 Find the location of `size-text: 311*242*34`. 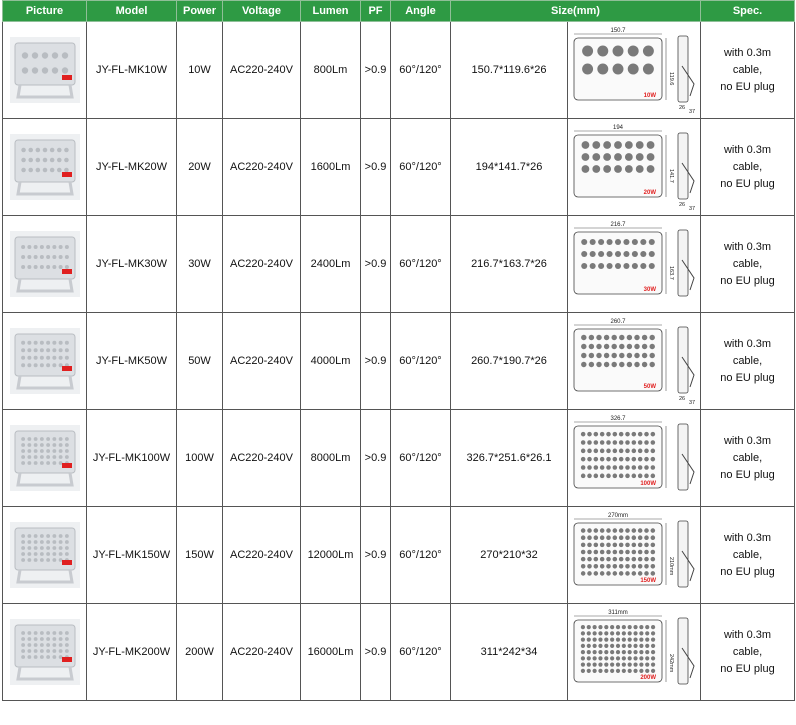

size-text: 311*242*34 is located at coordinates (510, 652).